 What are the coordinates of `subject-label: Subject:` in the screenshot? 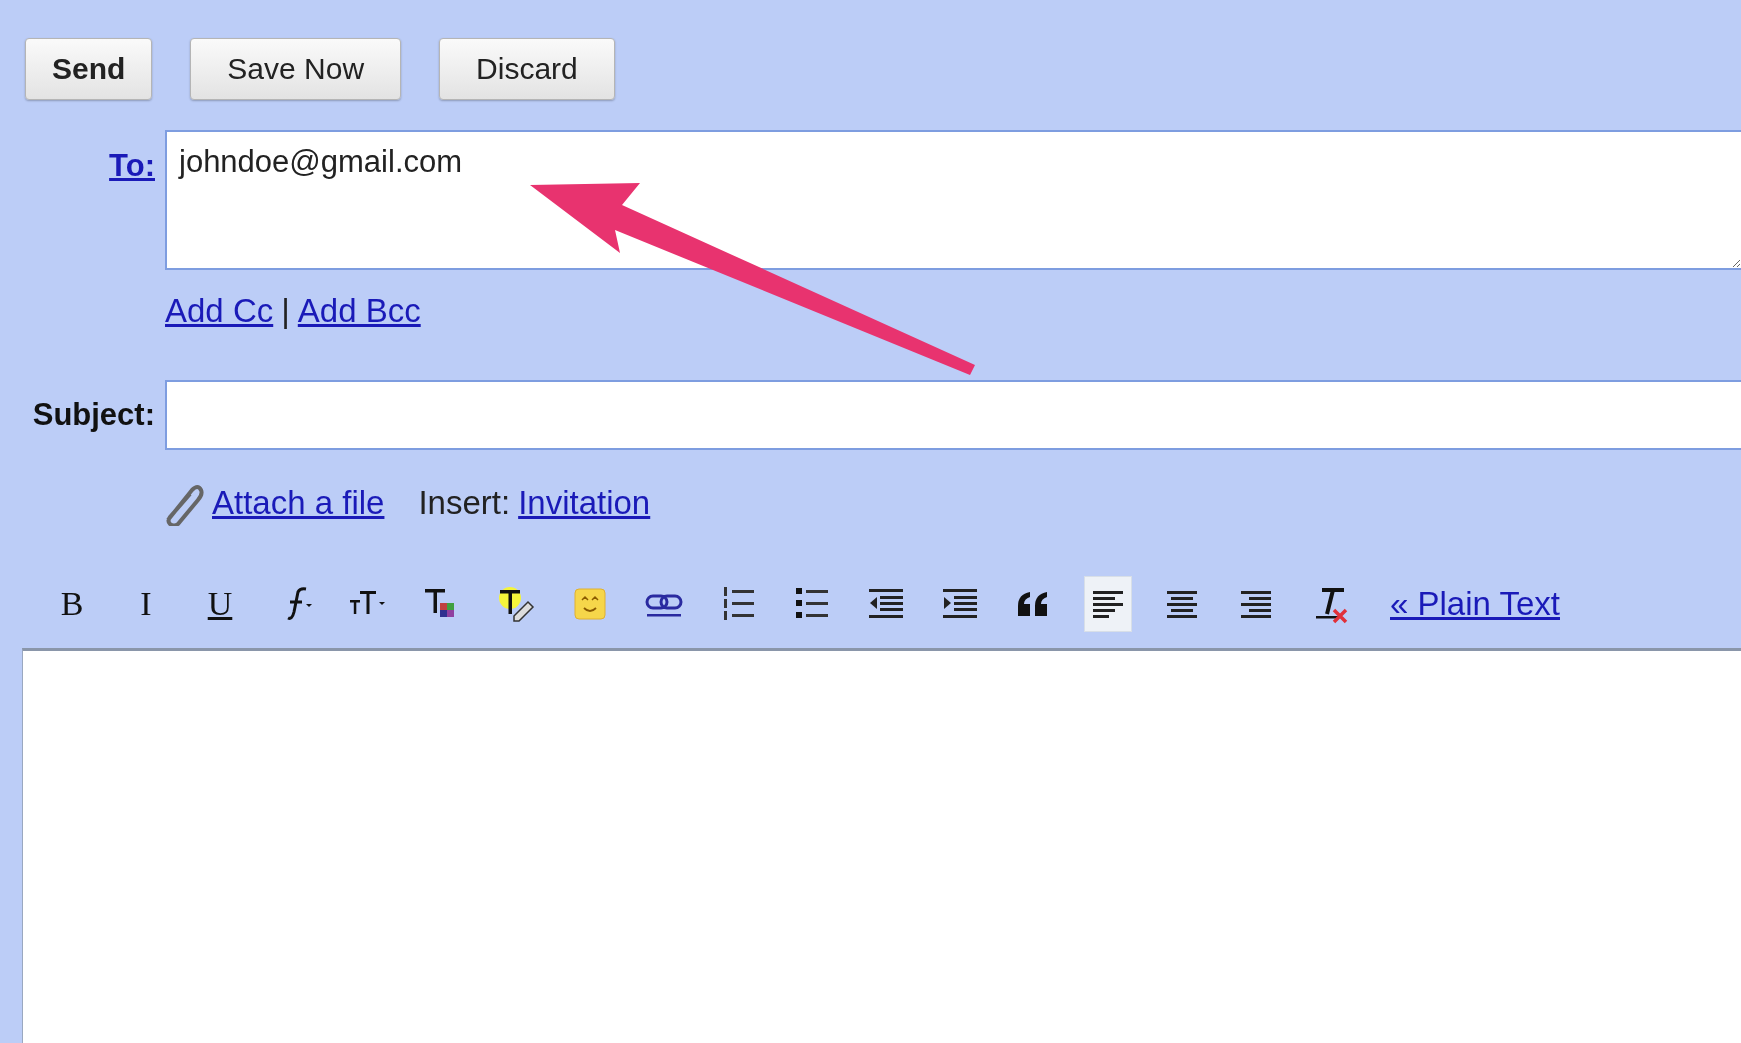 It's located at (94, 415).